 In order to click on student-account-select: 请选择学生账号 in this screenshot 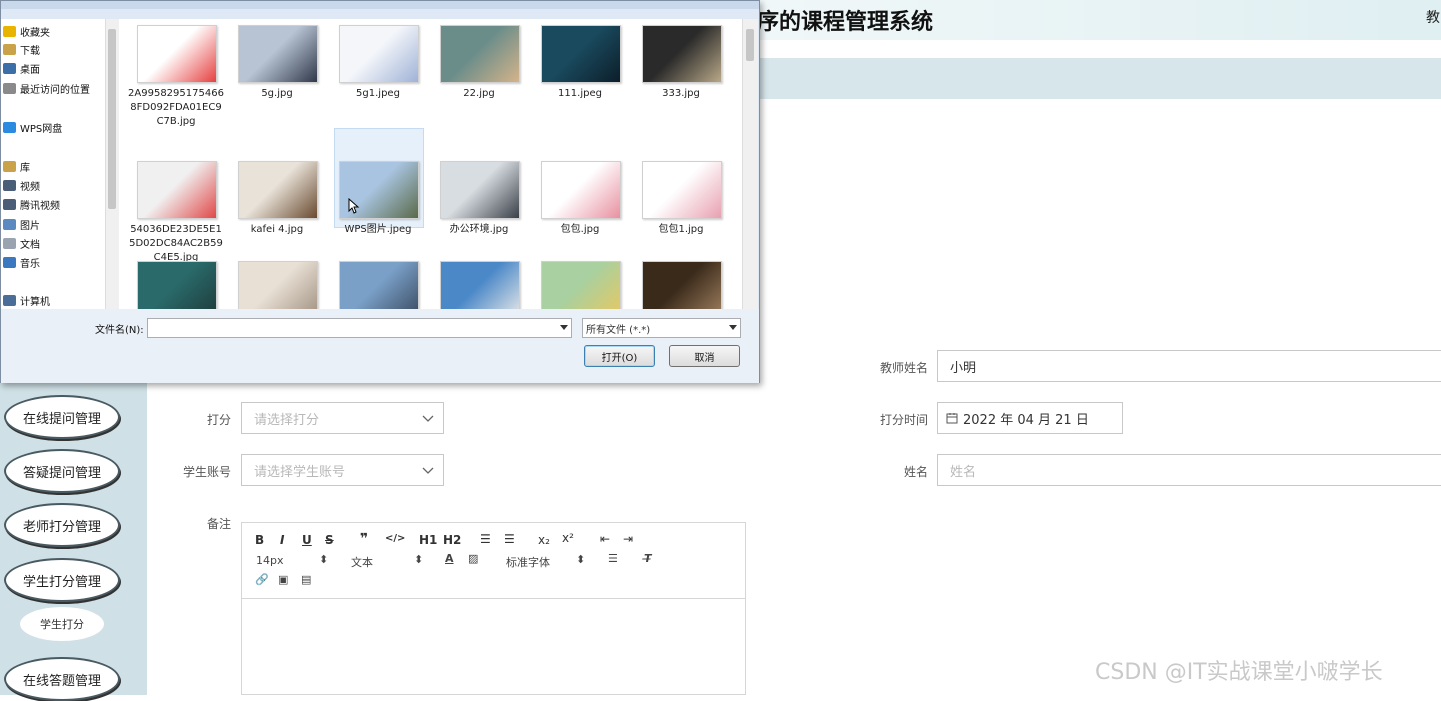, I will do `click(342, 470)`.